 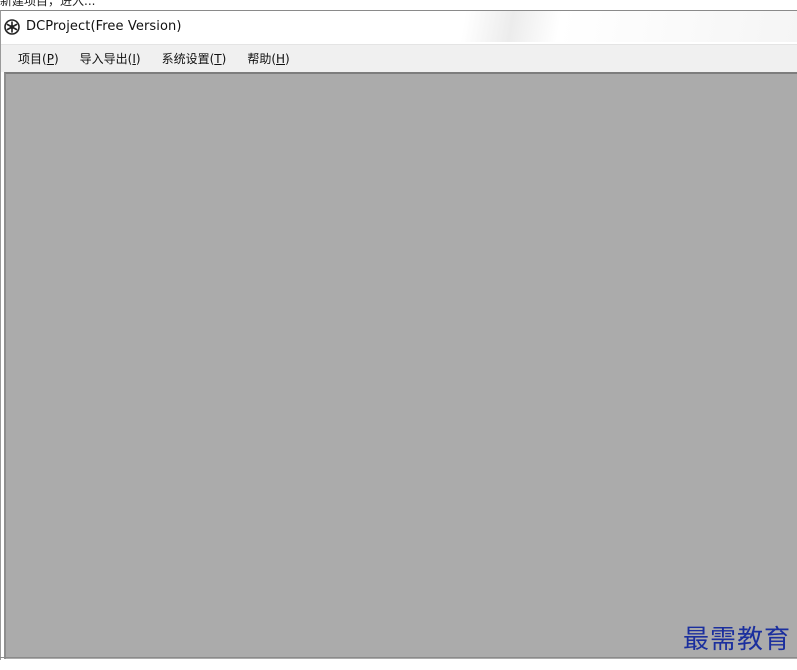 I want to click on menu-import-export-label: 导入导出, so click(x=103, y=59).